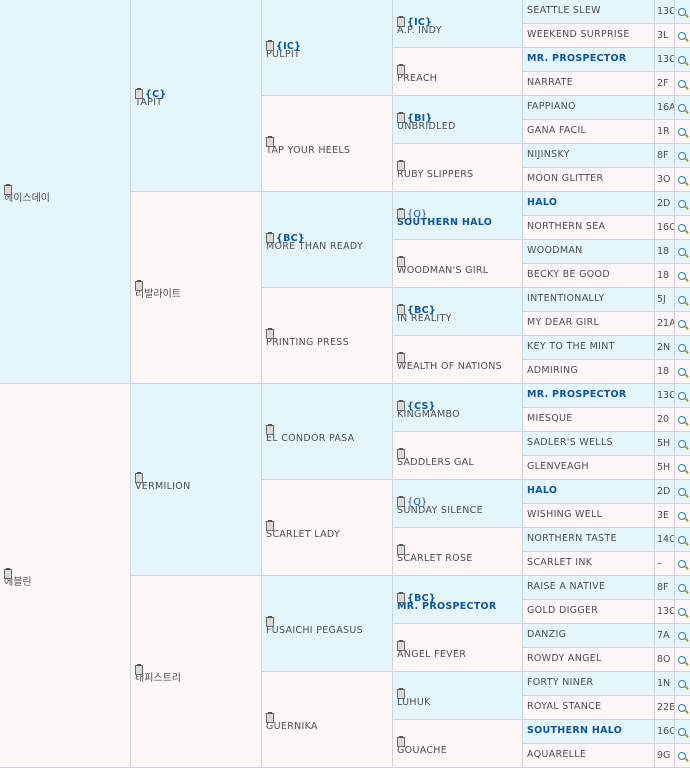  I want to click on gen5-cell: NORTHERN TASTE, so click(589, 540).